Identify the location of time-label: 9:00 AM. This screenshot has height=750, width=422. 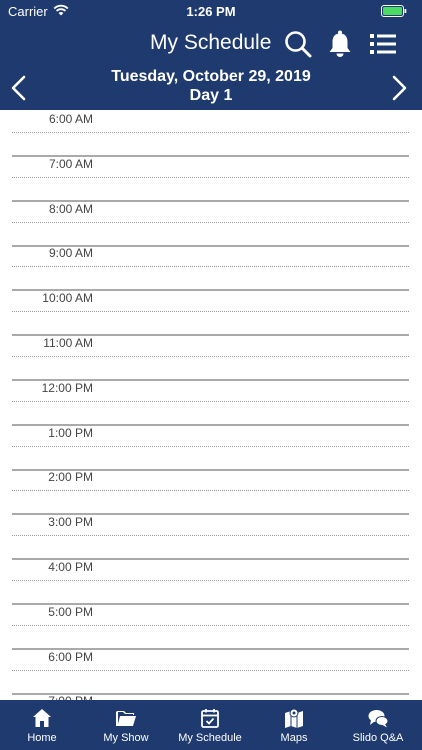
(70, 253).